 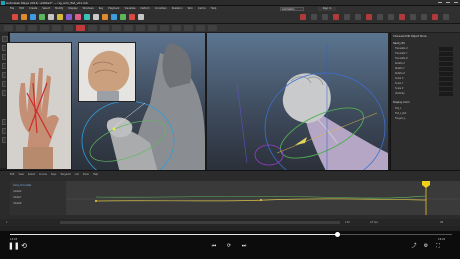 What do you see at coordinates (43, 174) in the screenshot?
I see `graph-menu-item: Curves` at bounding box center [43, 174].